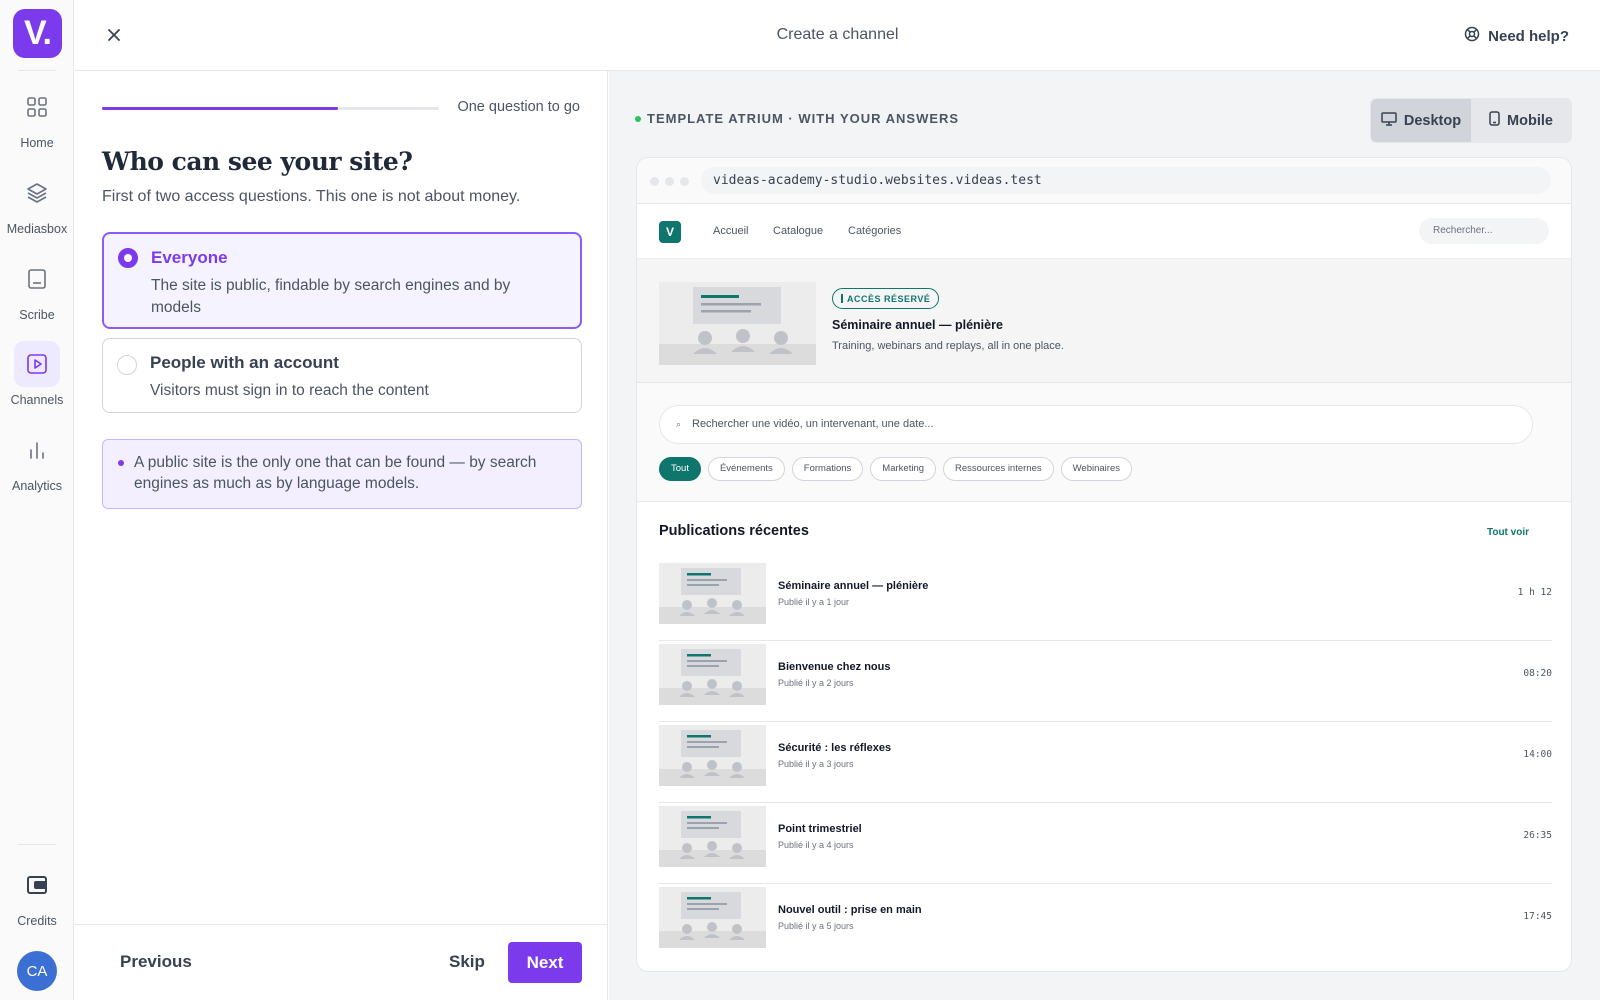 The width and height of the screenshot is (1600, 1000). What do you see at coordinates (518, 107) in the screenshot?
I see `progress-text: One question to go` at bounding box center [518, 107].